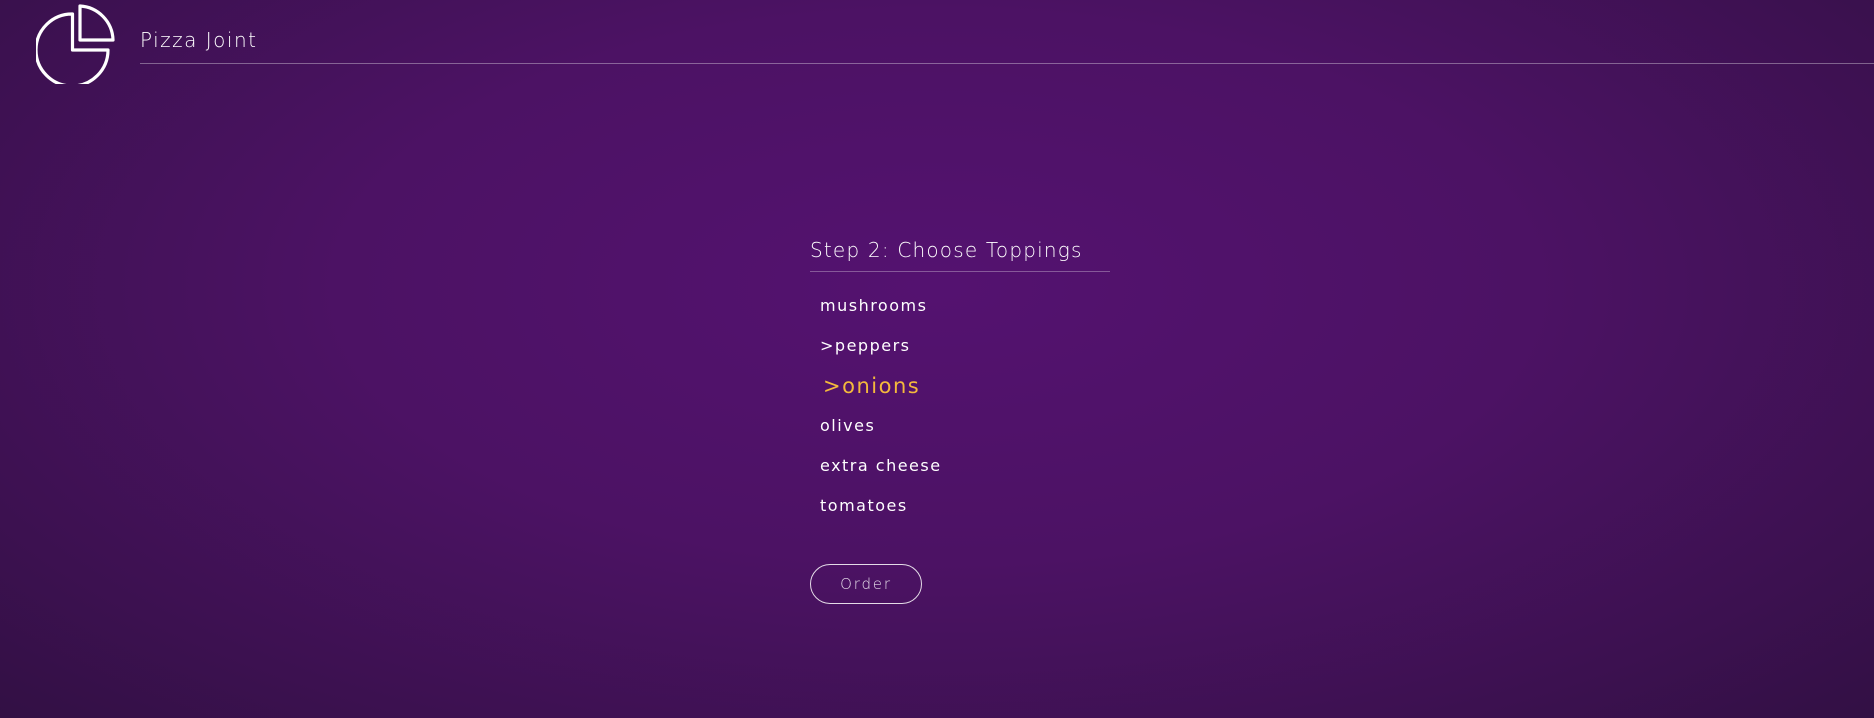 Image resolution: width=1874 pixels, height=718 pixels. What do you see at coordinates (874, 305) in the screenshot?
I see `topping-label: mushrooms` at bounding box center [874, 305].